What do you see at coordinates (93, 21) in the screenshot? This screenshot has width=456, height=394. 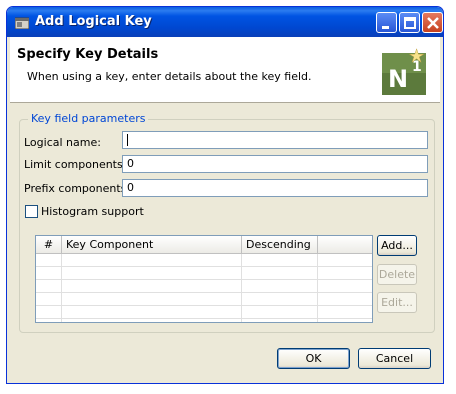 I see `window-title: Add Logical Key` at bounding box center [93, 21].